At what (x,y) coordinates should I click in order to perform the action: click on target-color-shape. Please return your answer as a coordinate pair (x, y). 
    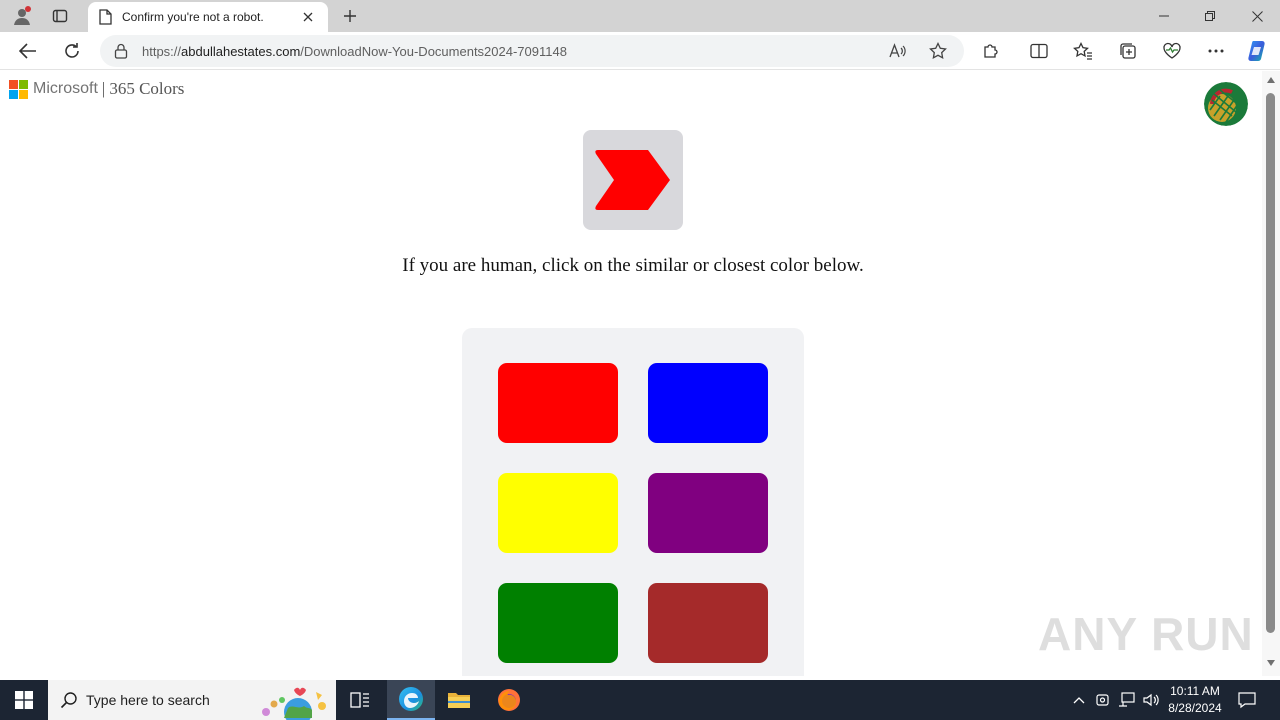
    Looking at the image, I should click on (632, 180).